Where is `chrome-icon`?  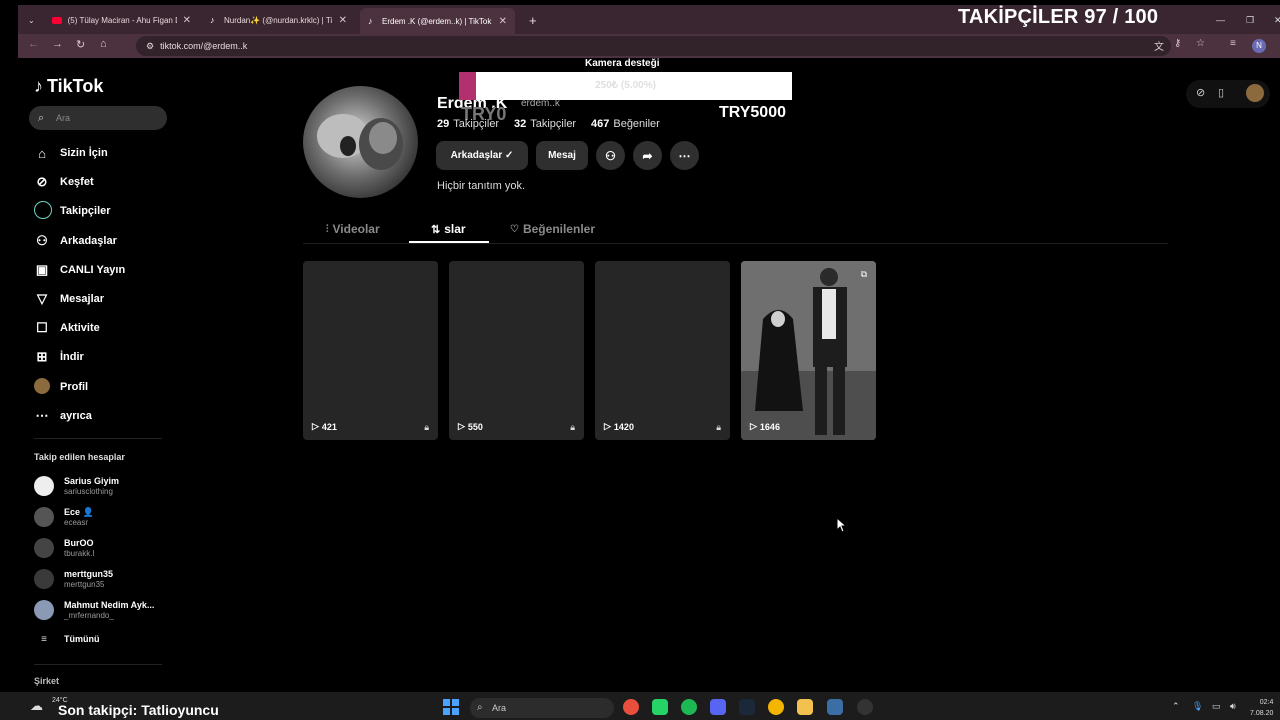
chrome-icon is located at coordinates (776, 707).